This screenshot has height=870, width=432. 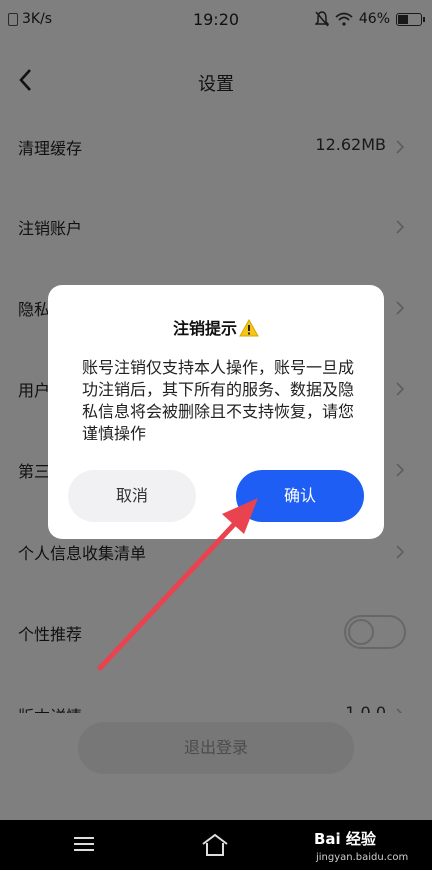 I want to click on dialog-title: 注销提示, so click(x=204, y=328).